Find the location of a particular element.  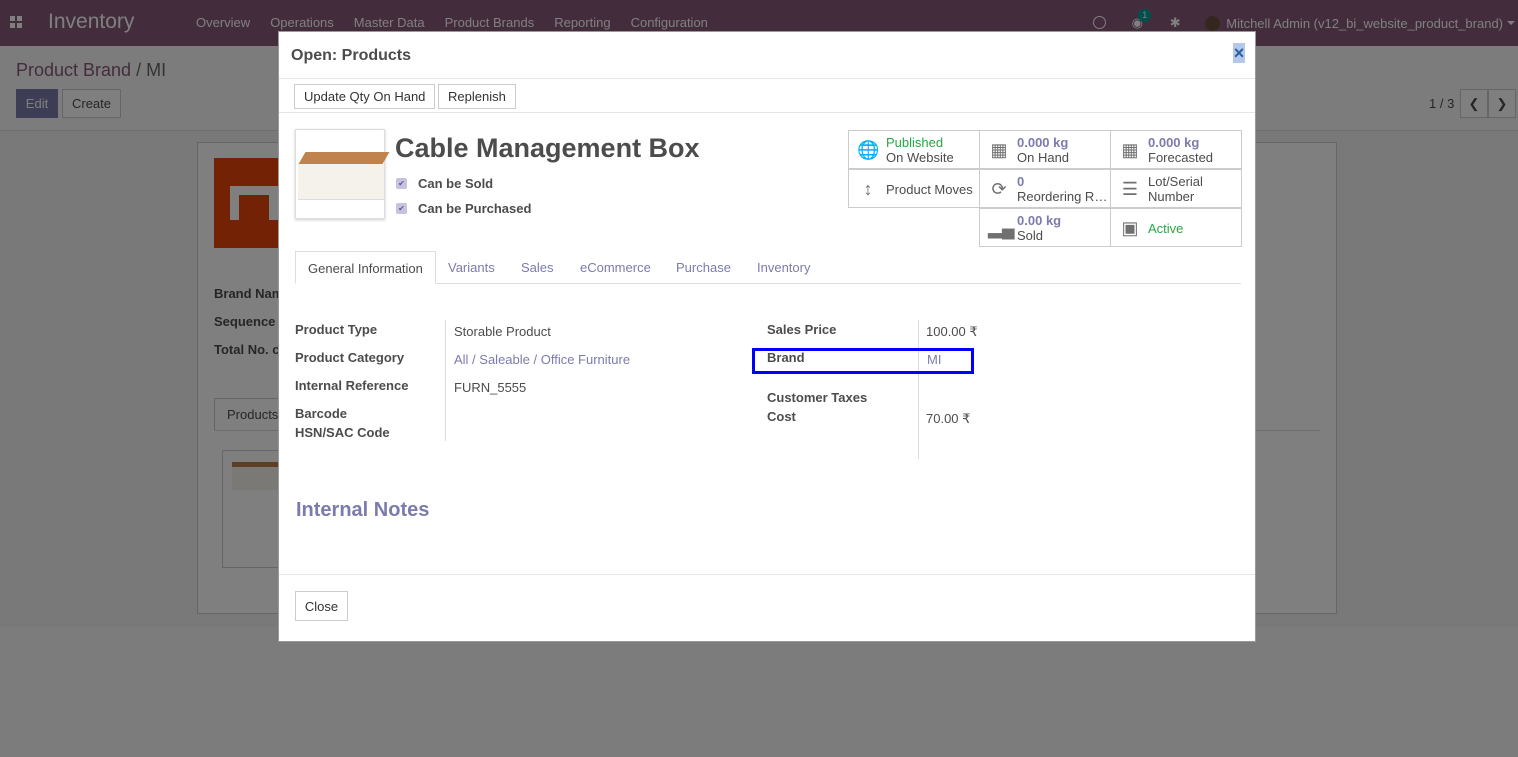

product-type-label: Product Type is located at coordinates (336, 329).